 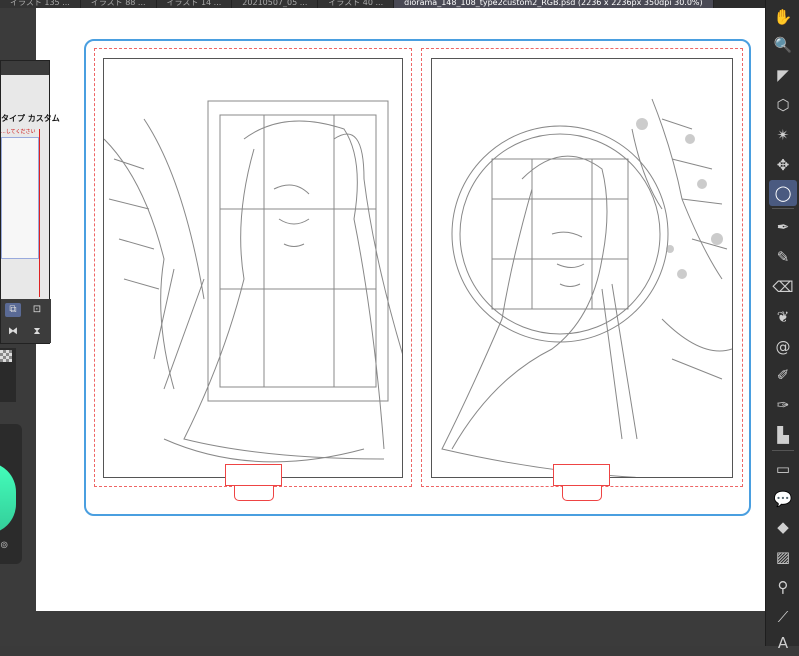 What do you see at coordinates (783, 257) in the screenshot?
I see `pencil-icon: ✎` at bounding box center [783, 257].